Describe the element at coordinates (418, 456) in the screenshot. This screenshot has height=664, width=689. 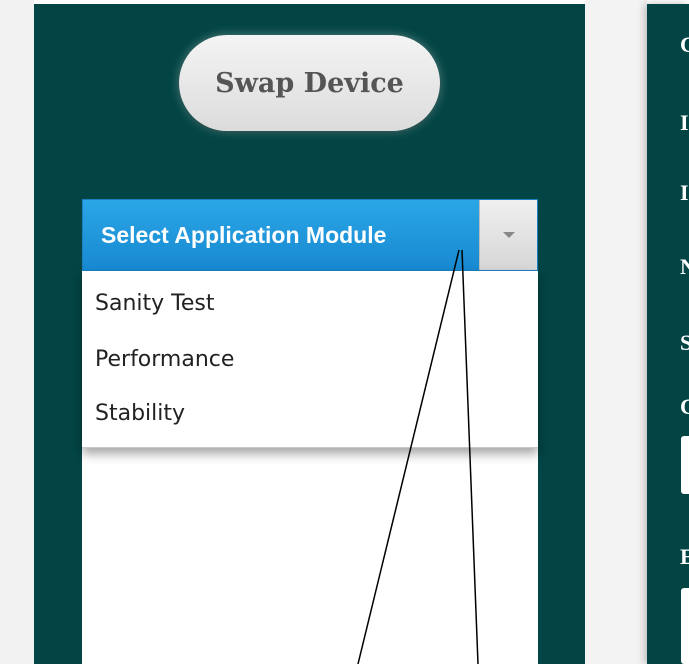
I see `annotation-callout-lines` at that location.